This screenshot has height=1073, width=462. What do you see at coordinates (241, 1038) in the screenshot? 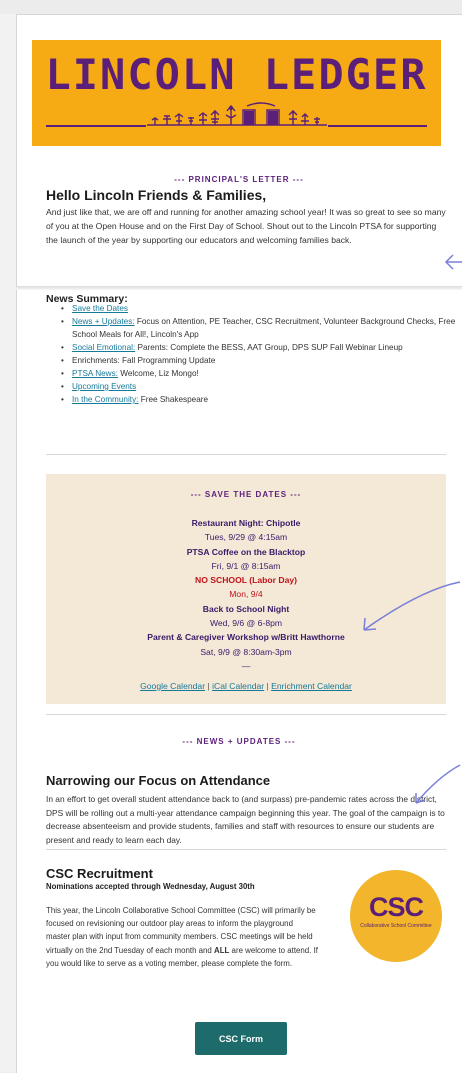
I see `csc-form-button: CSC Form` at bounding box center [241, 1038].